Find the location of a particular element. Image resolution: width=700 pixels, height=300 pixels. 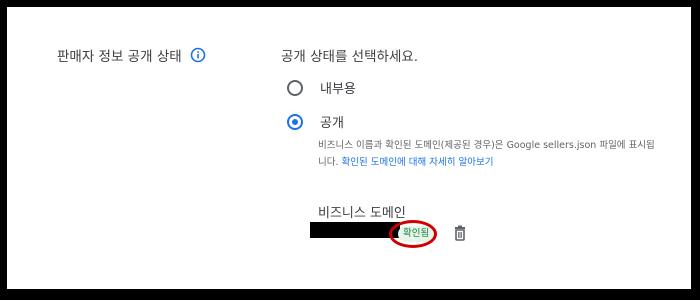

radio-button-internal is located at coordinates (295, 87).